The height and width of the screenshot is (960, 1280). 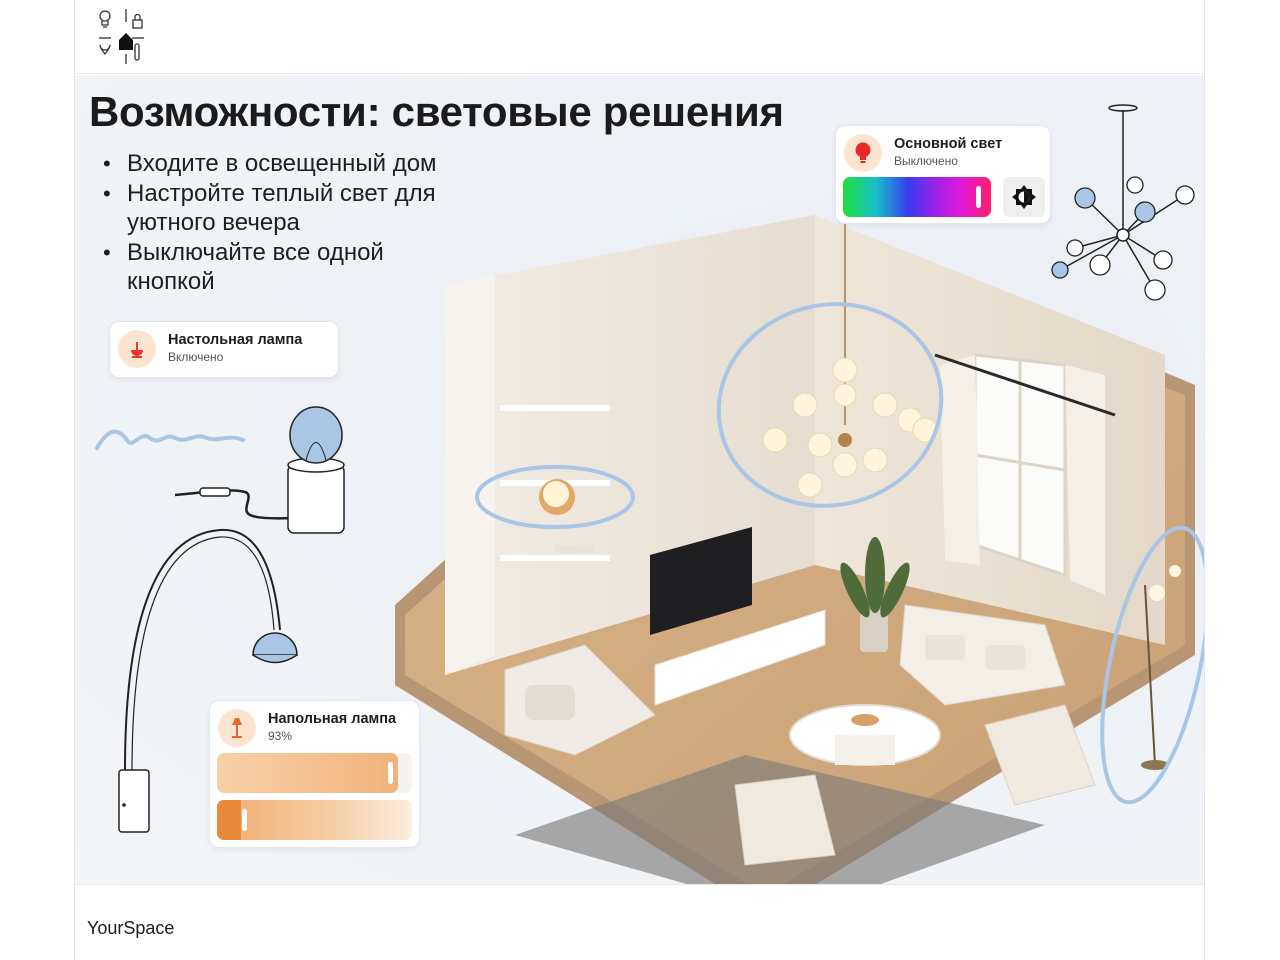 I want to click on drop-icon, so click(x=105, y=50).